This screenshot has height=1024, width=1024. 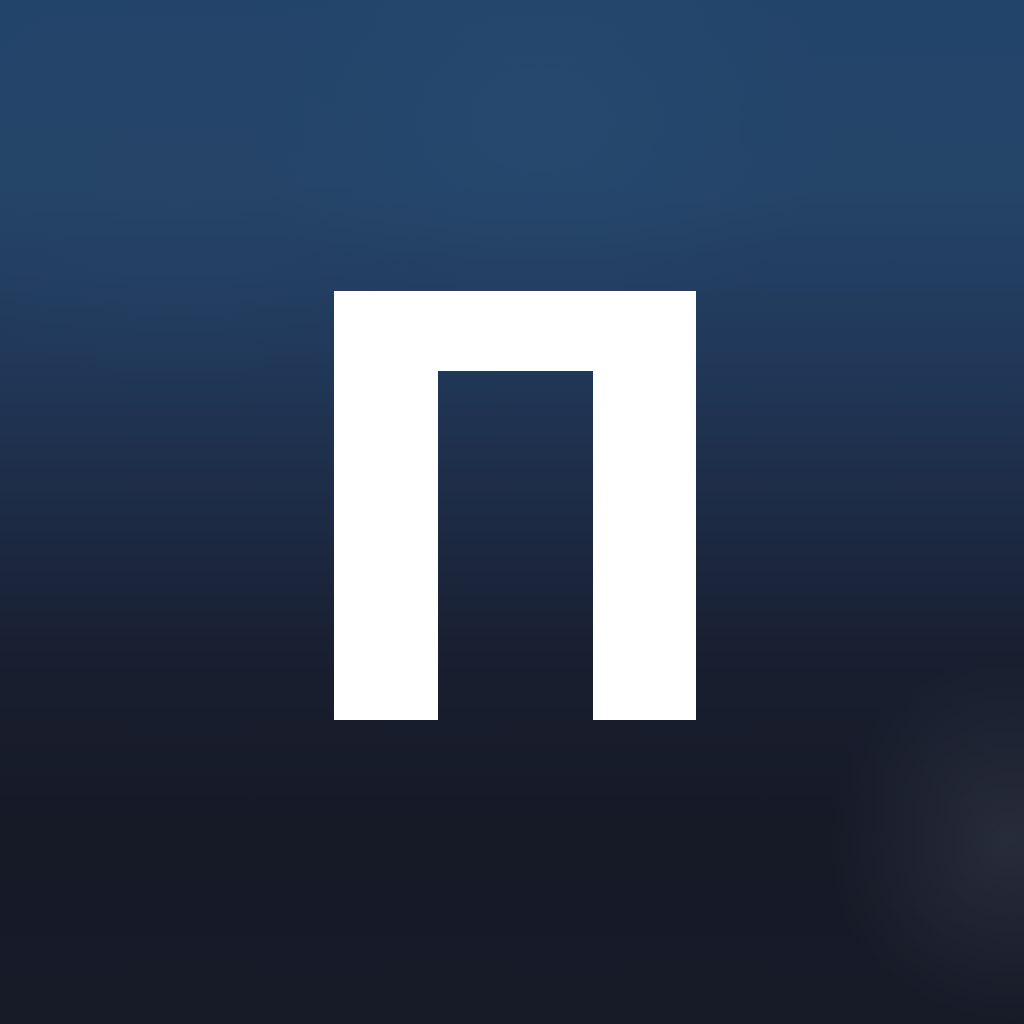 I want to click on pi-glyph-icon, so click(x=515, y=505).